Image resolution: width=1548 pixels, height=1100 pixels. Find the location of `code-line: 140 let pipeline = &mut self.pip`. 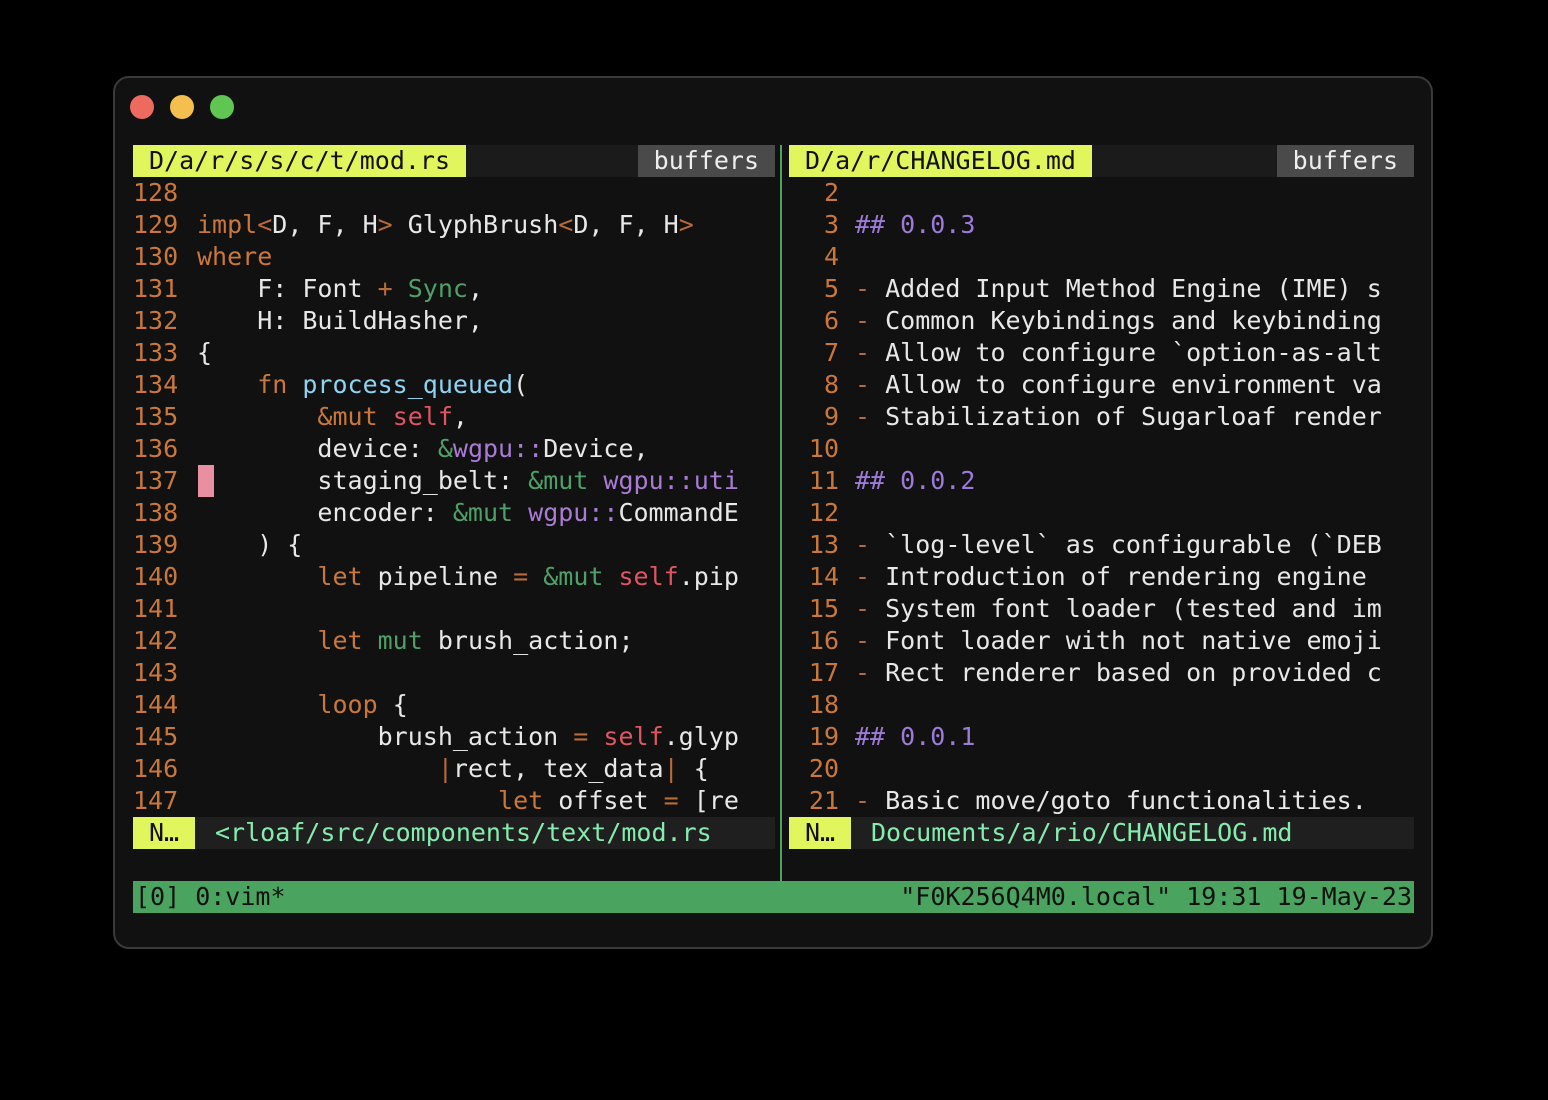

code-line: 140 let pipeline = &mut self.pip is located at coordinates (436, 576).